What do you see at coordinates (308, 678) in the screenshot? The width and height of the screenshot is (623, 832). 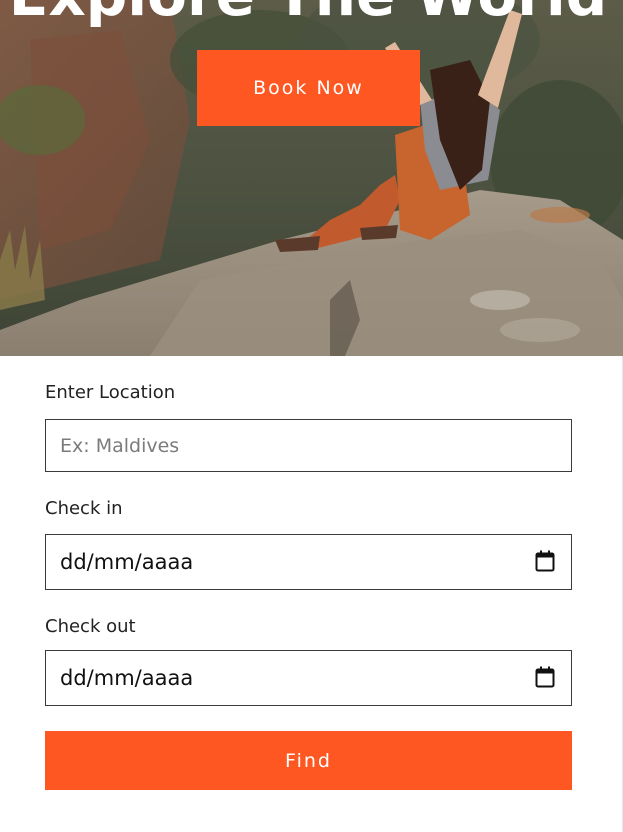 I see `check-out-date-field: dd/mm/aaaa` at bounding box center [308, 678].